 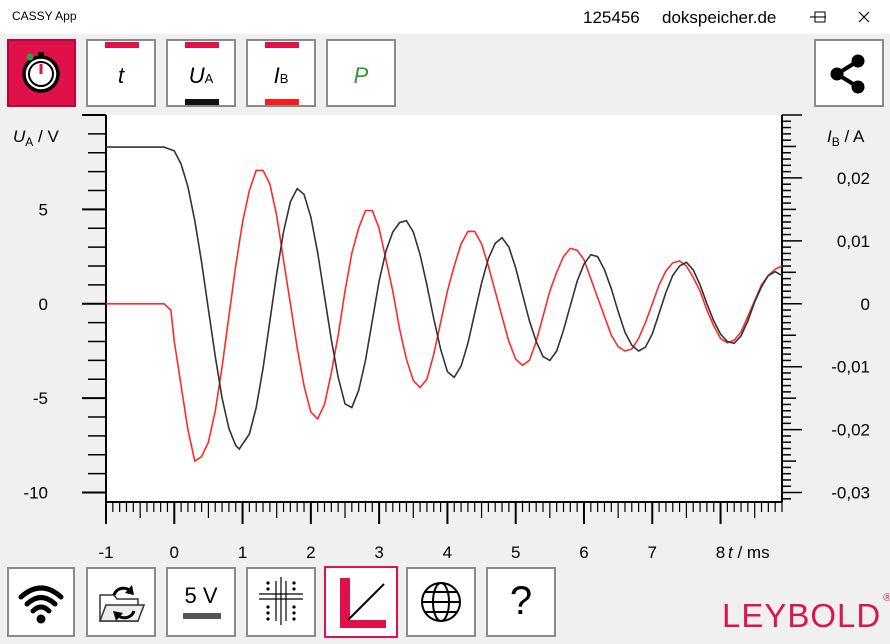 I want to click on stopwatch-icon, so click(x=41, y=72).